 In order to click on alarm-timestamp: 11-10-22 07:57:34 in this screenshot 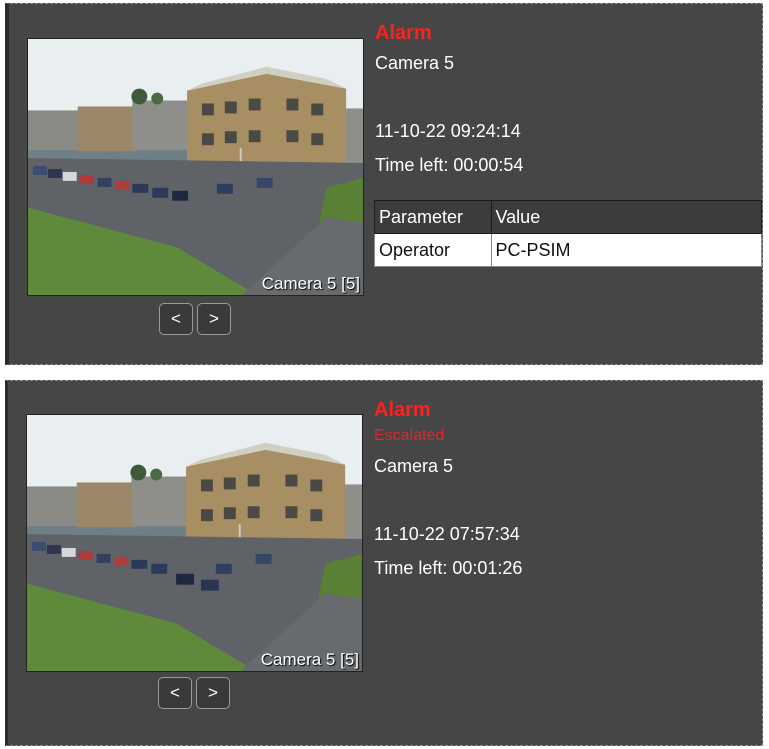, I will do `click(447, 534)`.